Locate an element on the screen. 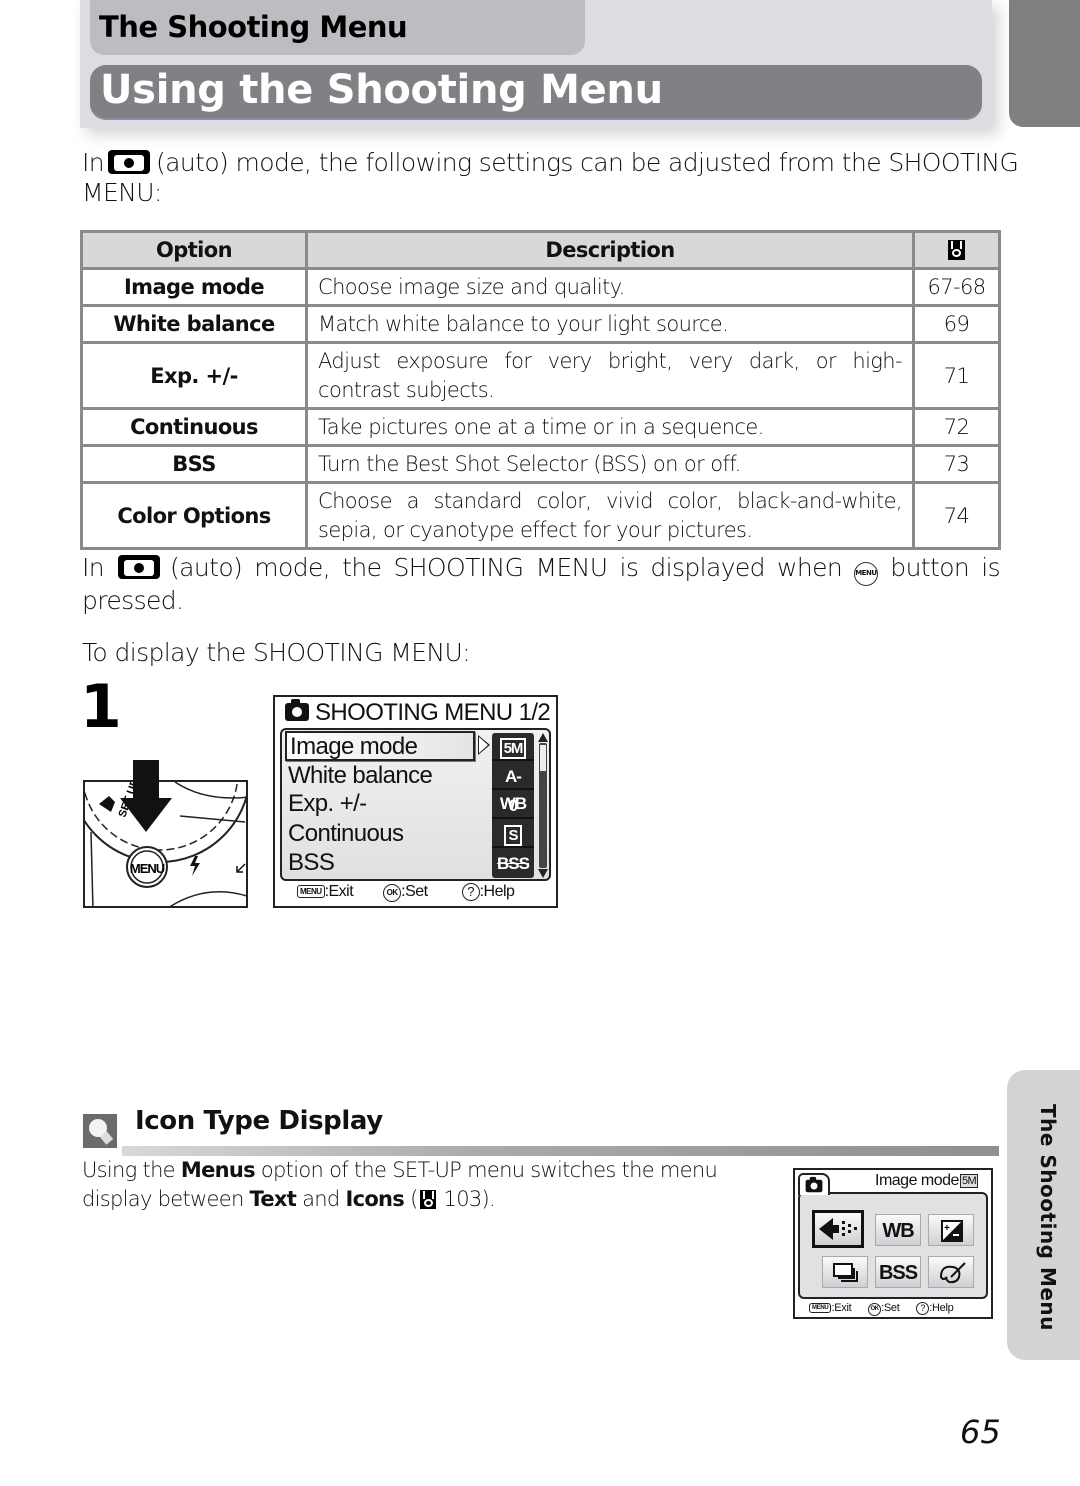 The width and height of the screenshot is (1080, 1486). note-prefix: In is located at coordinates (93, 567).